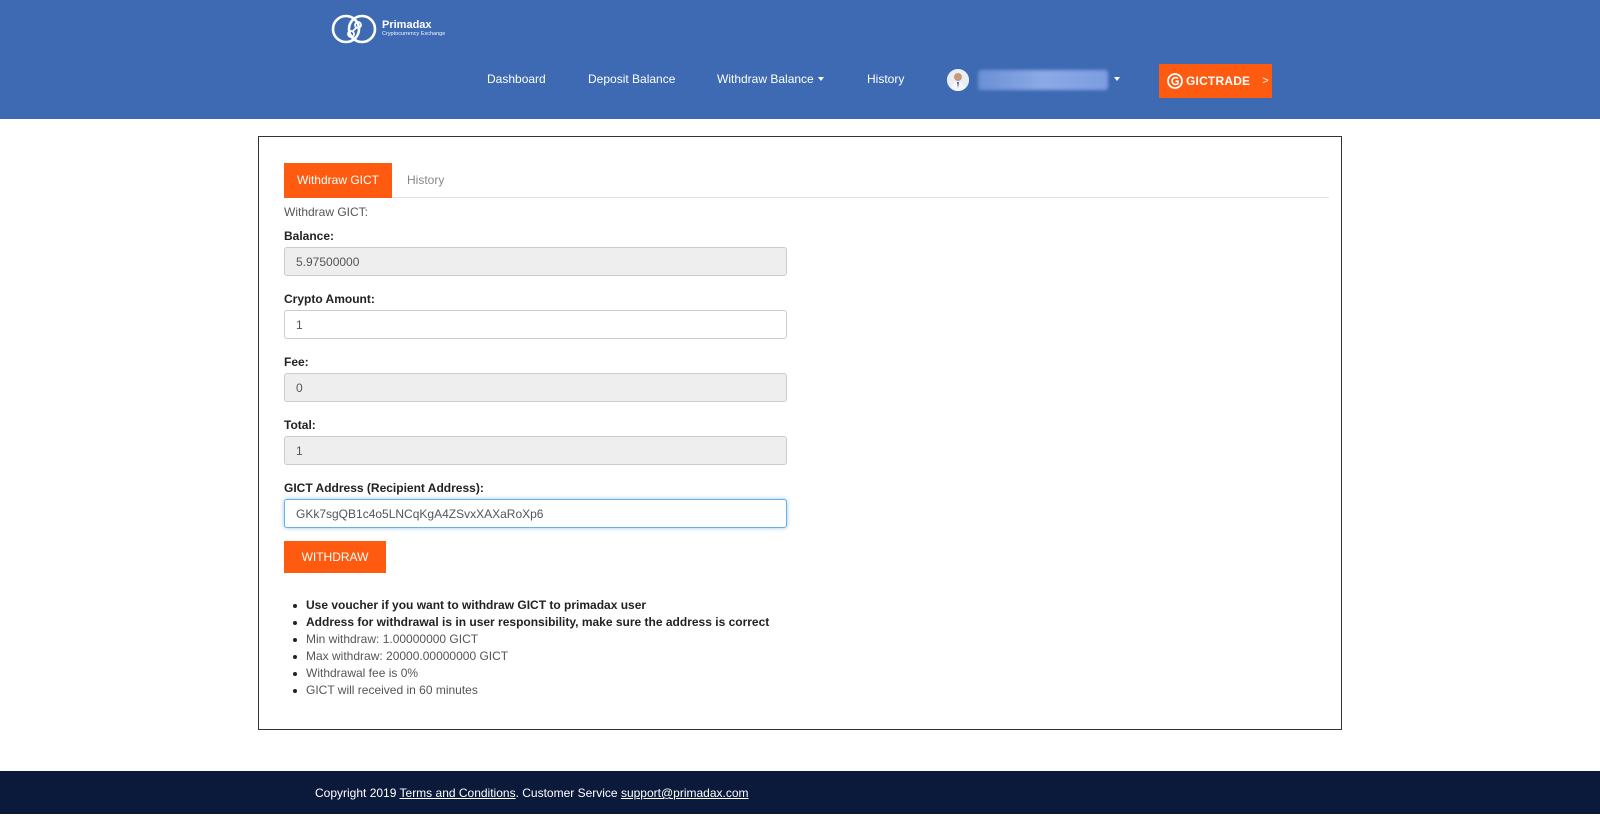  I want to click on user-menu, so click(1033, 80).